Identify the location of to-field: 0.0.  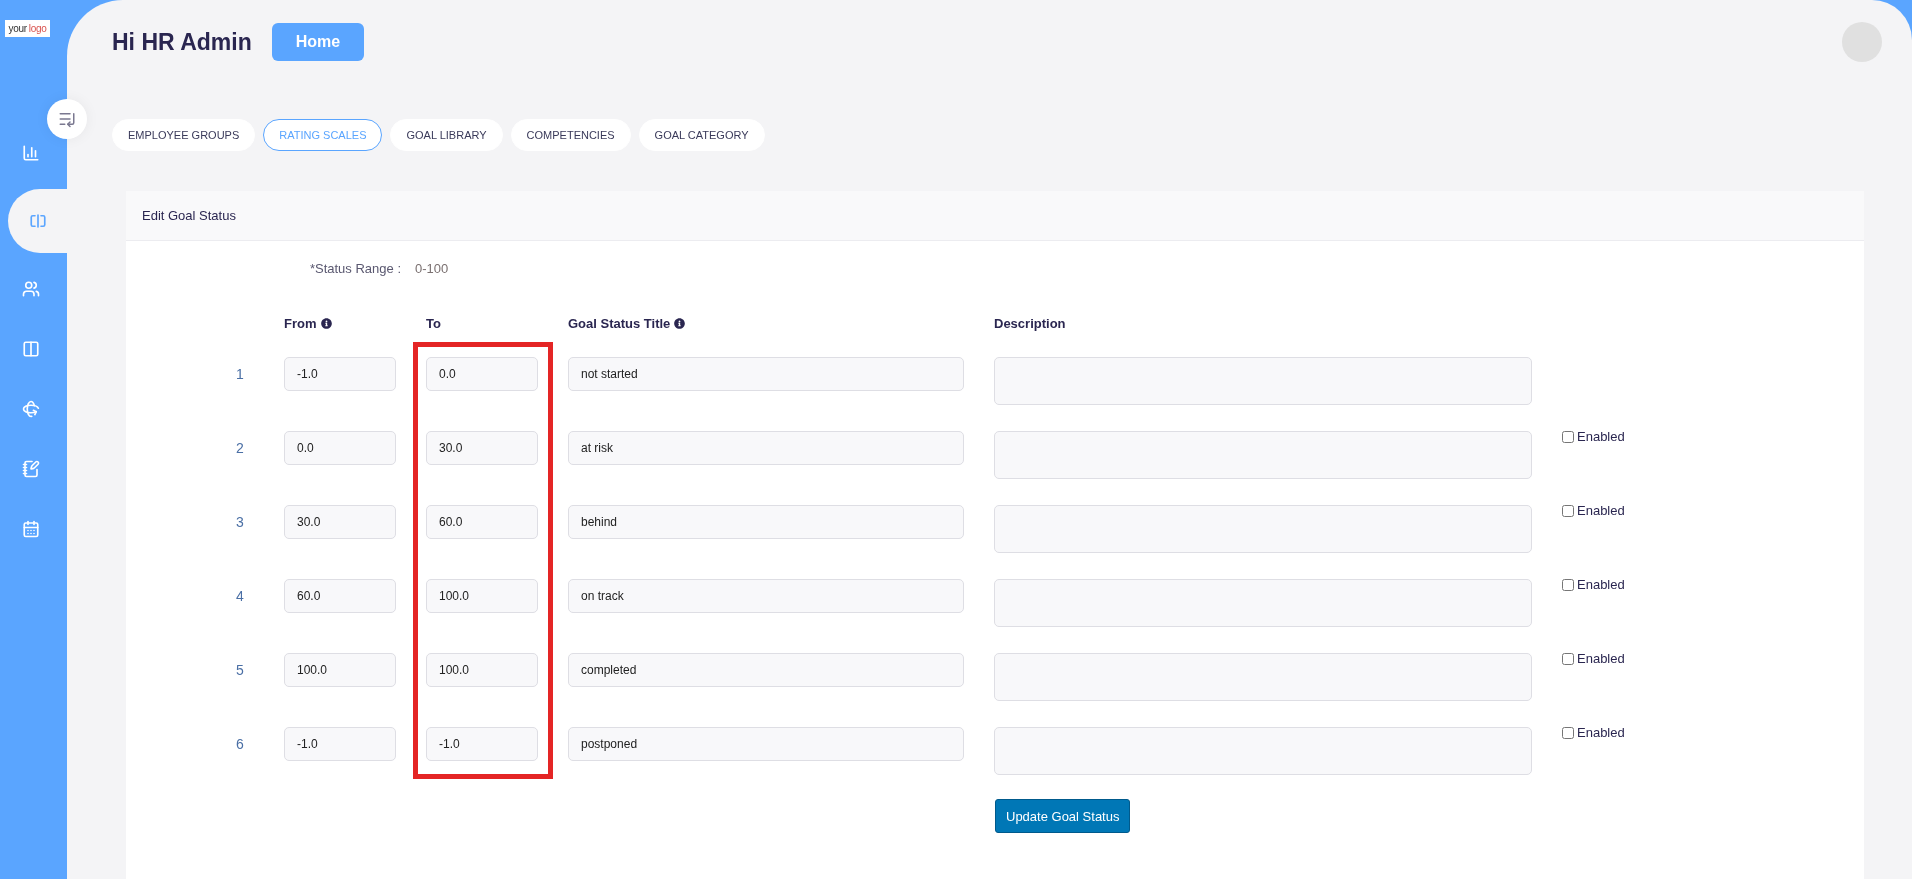
(482, 374).